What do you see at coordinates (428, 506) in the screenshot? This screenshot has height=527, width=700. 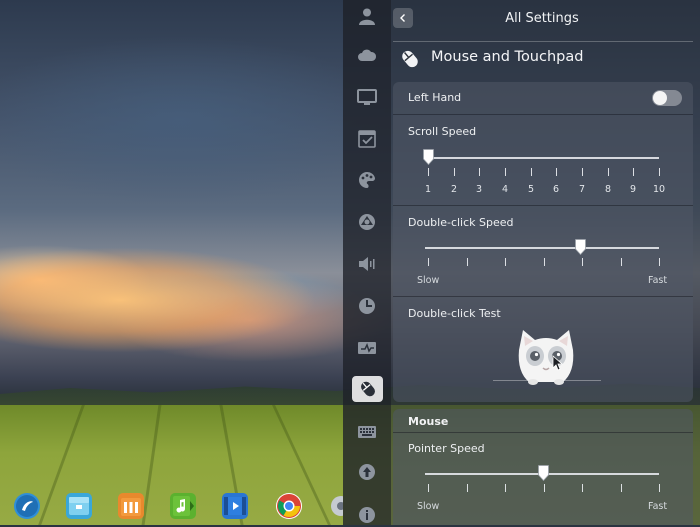 I see `pointer-slow-label: Slow` at bounding box center [428, 506].